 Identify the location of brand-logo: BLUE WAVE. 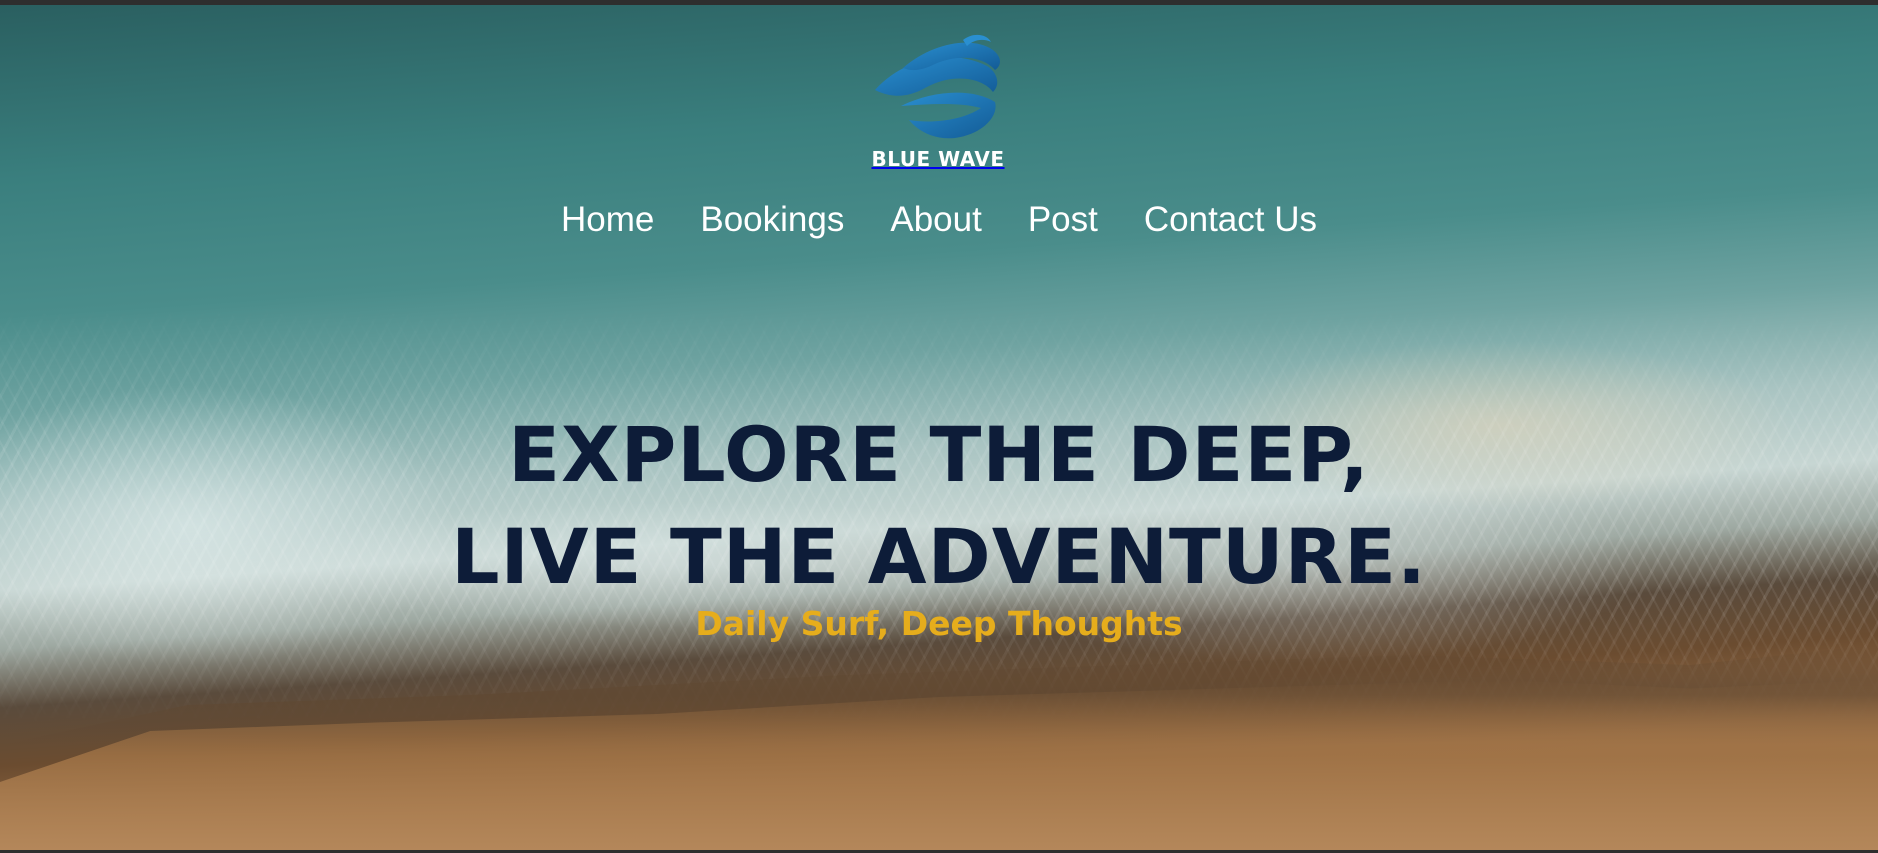
(938, 100).